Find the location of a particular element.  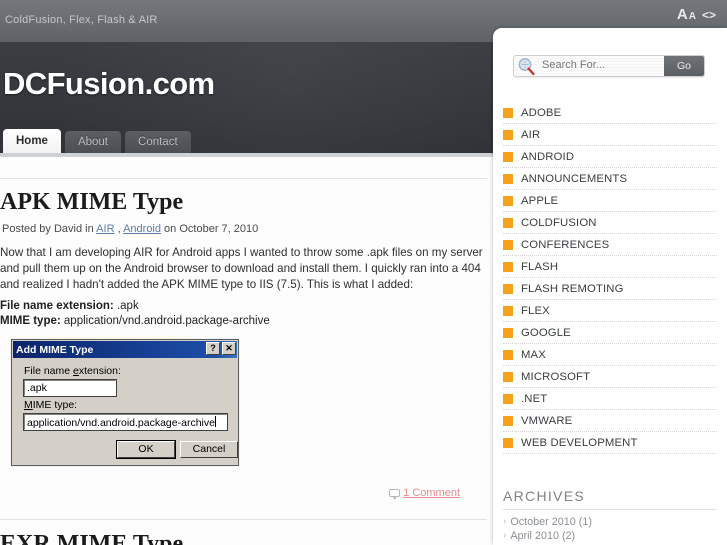

dialog-mime-label: MIME type: is located at coordinates (50, 405).